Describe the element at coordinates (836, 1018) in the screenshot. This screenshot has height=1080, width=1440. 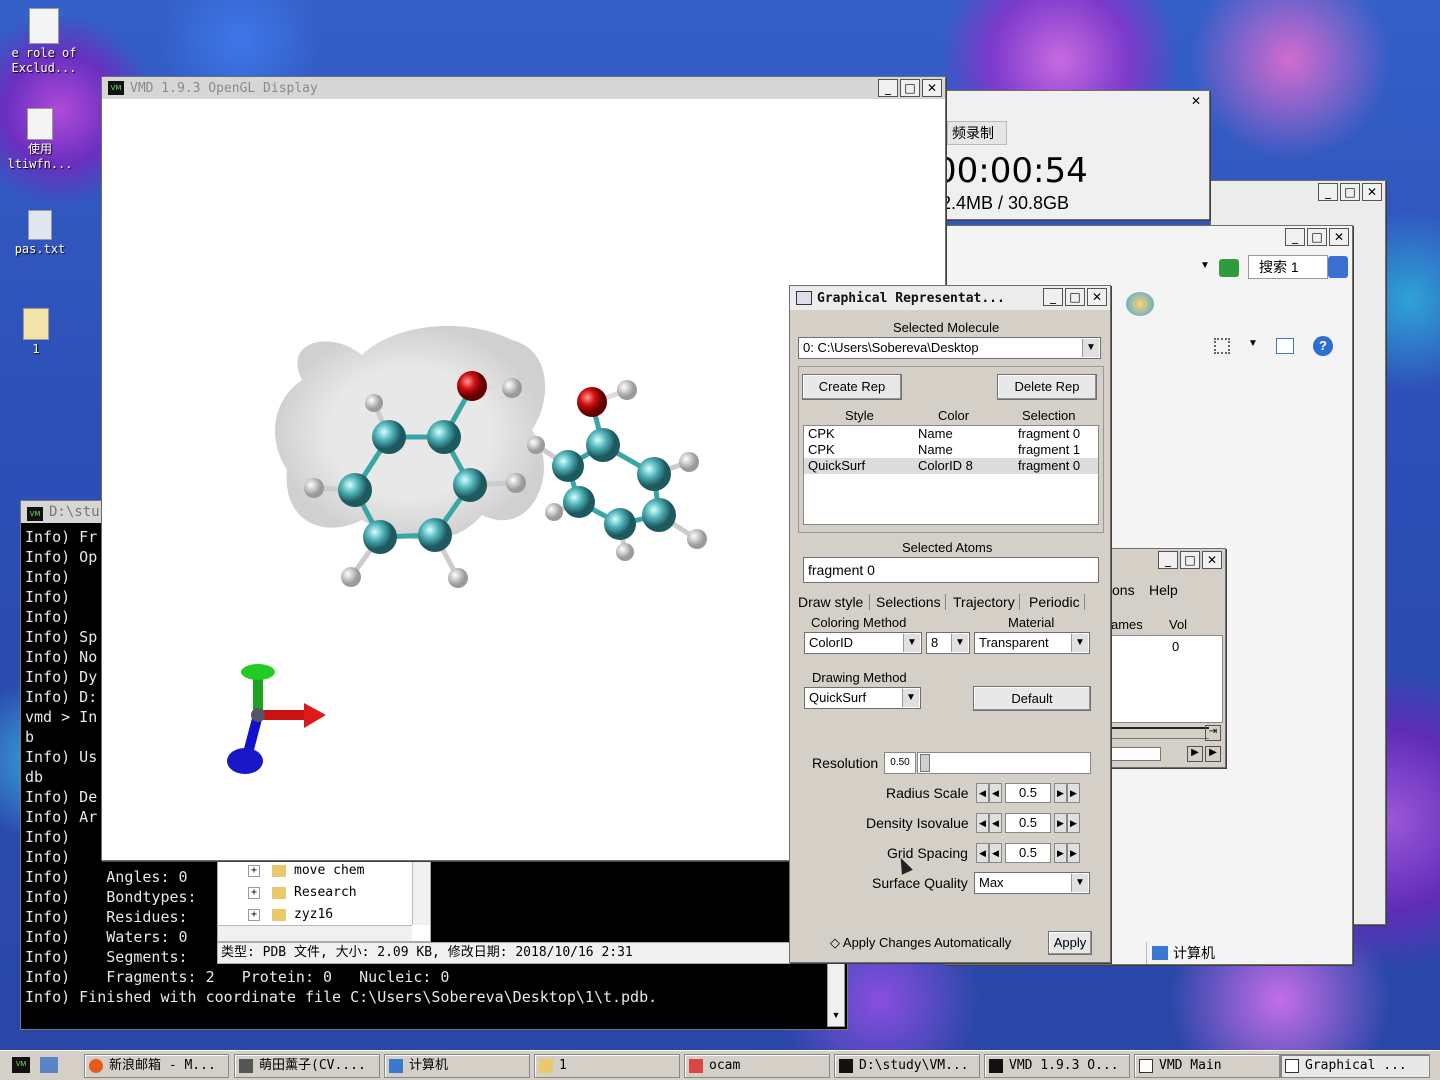
I see `scroll-down-icon: ▼` at that location.